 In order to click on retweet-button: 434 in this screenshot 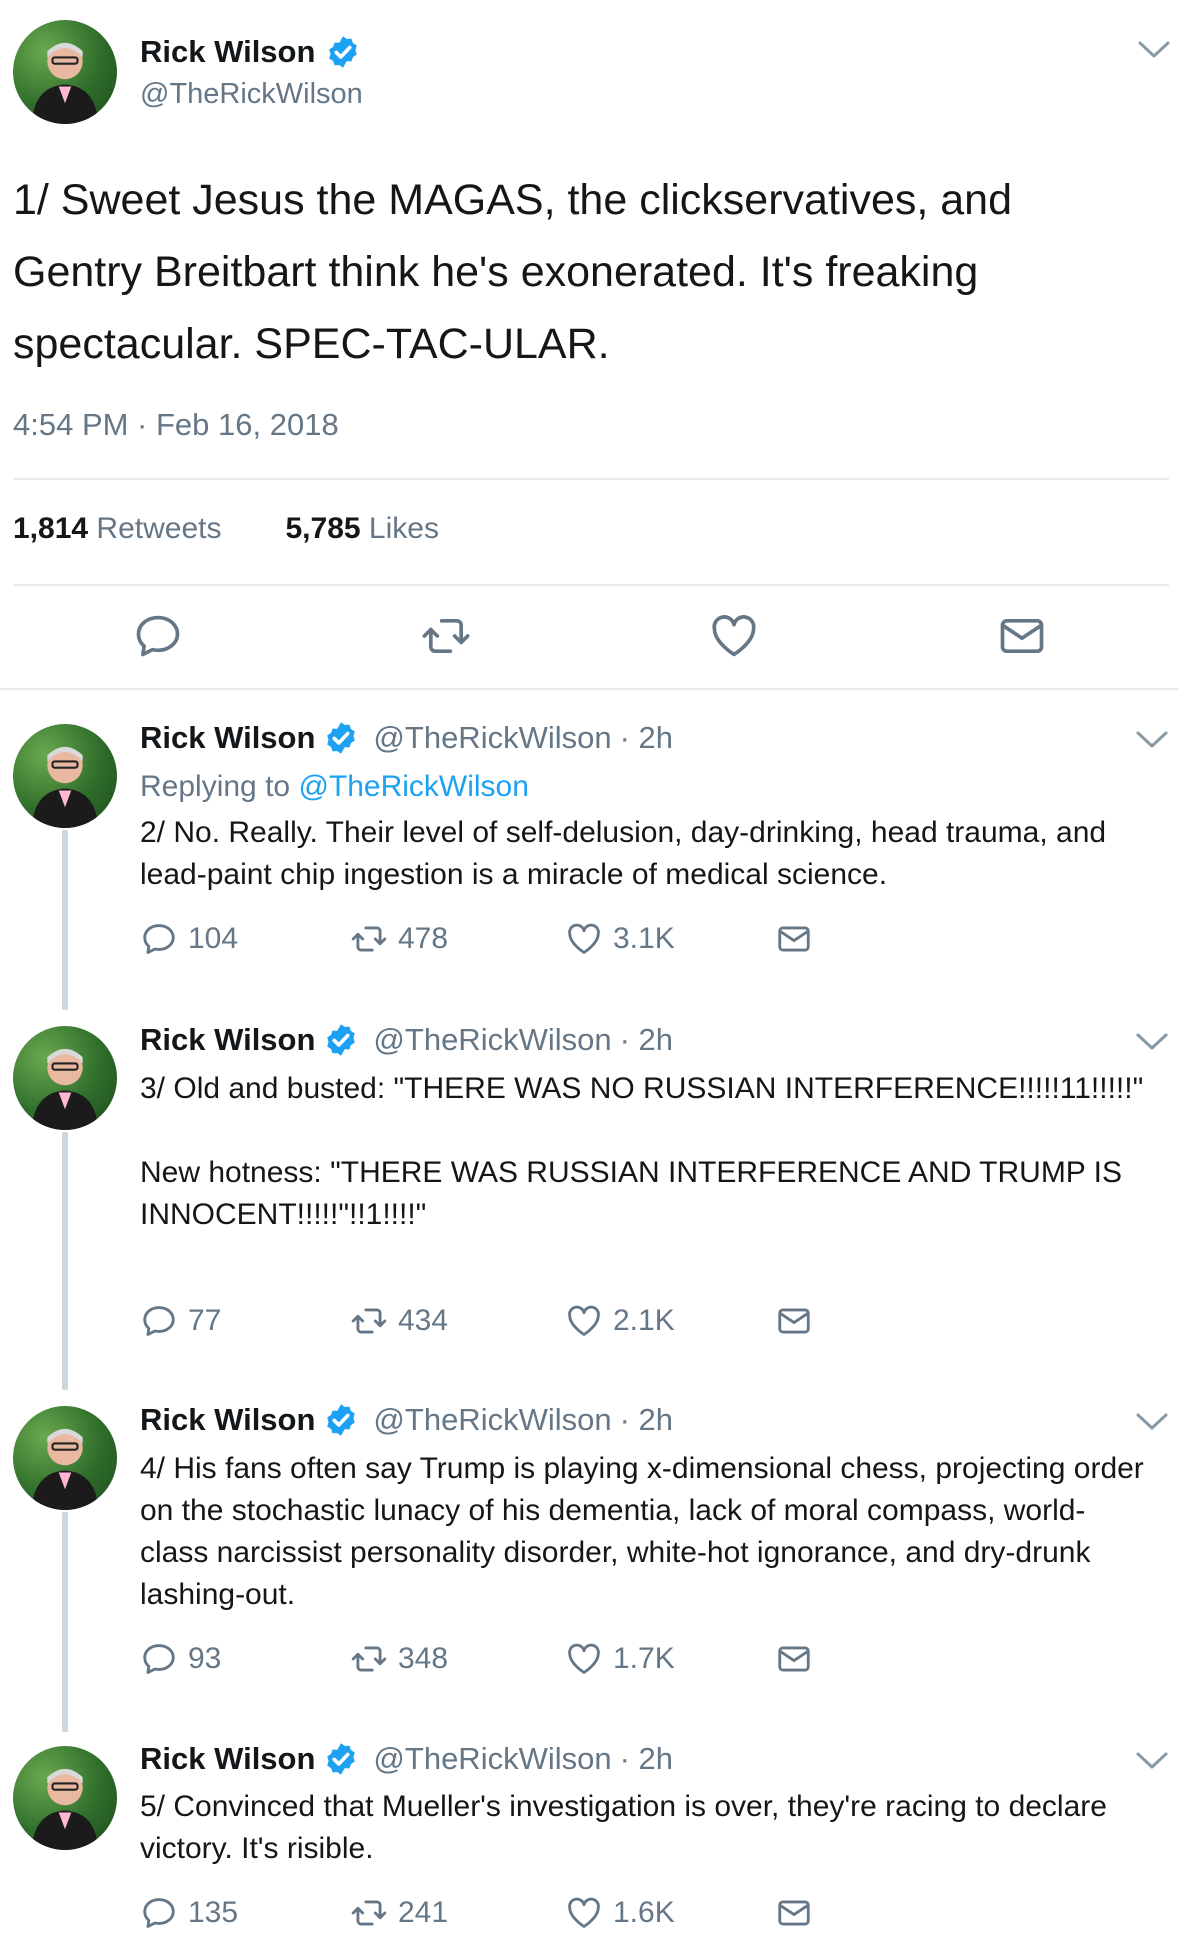, I will do `click(399, 1321)`.